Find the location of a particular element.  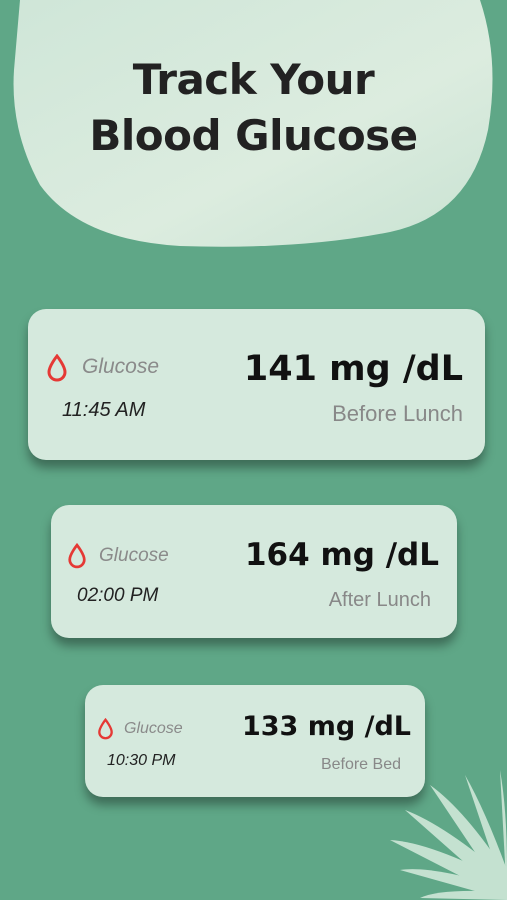

reading-time: 11:45 AM is located at coordinates (104, 410).